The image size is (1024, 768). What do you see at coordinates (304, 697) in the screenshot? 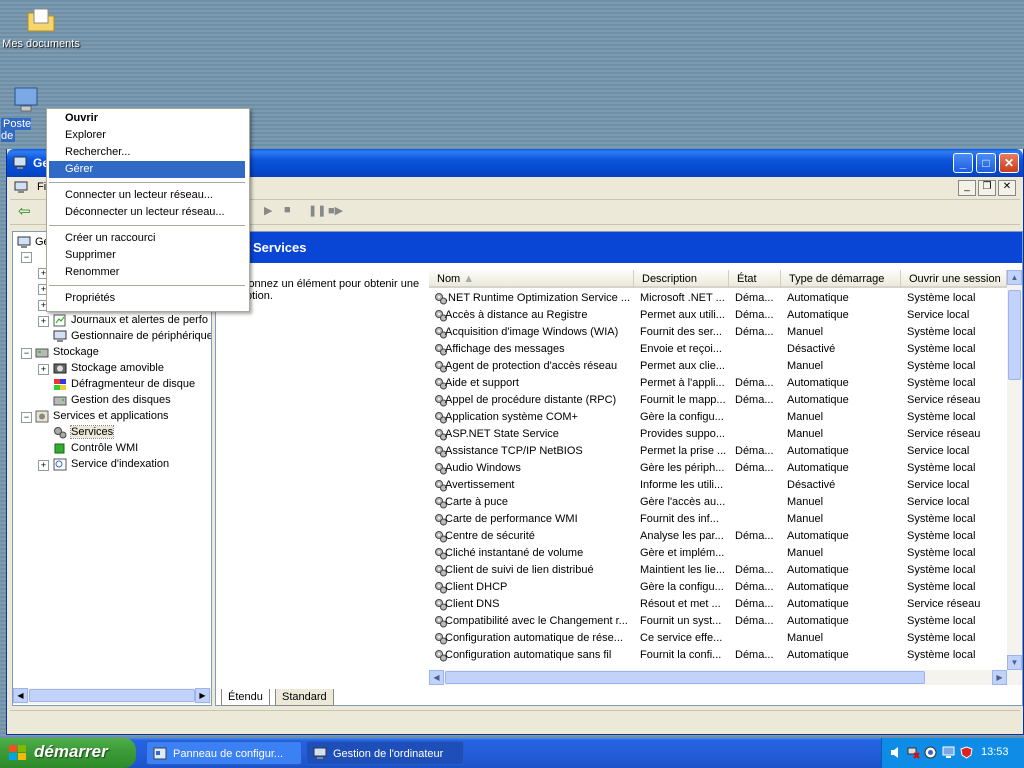
I see `tab-standard: Standard` at bounding box center [304, 697].